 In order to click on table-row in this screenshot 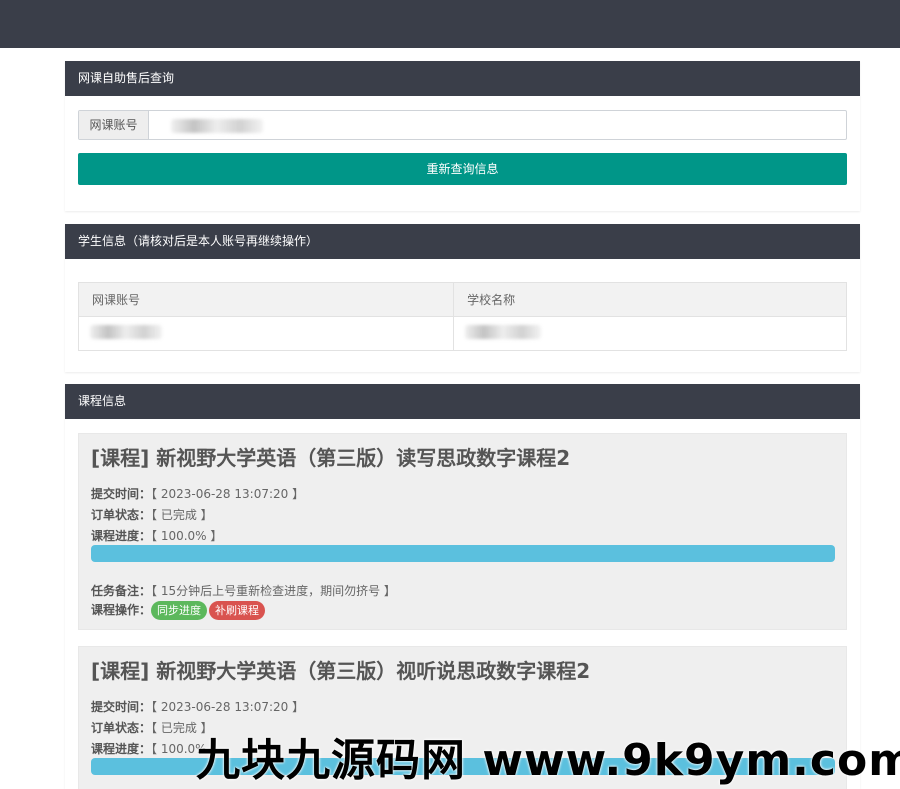, I will do `click(462, 333)`.